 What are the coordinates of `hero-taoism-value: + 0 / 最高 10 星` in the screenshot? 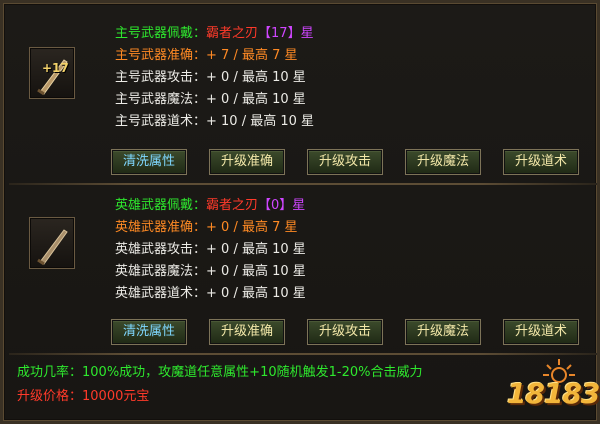 It's located at (256, 293).